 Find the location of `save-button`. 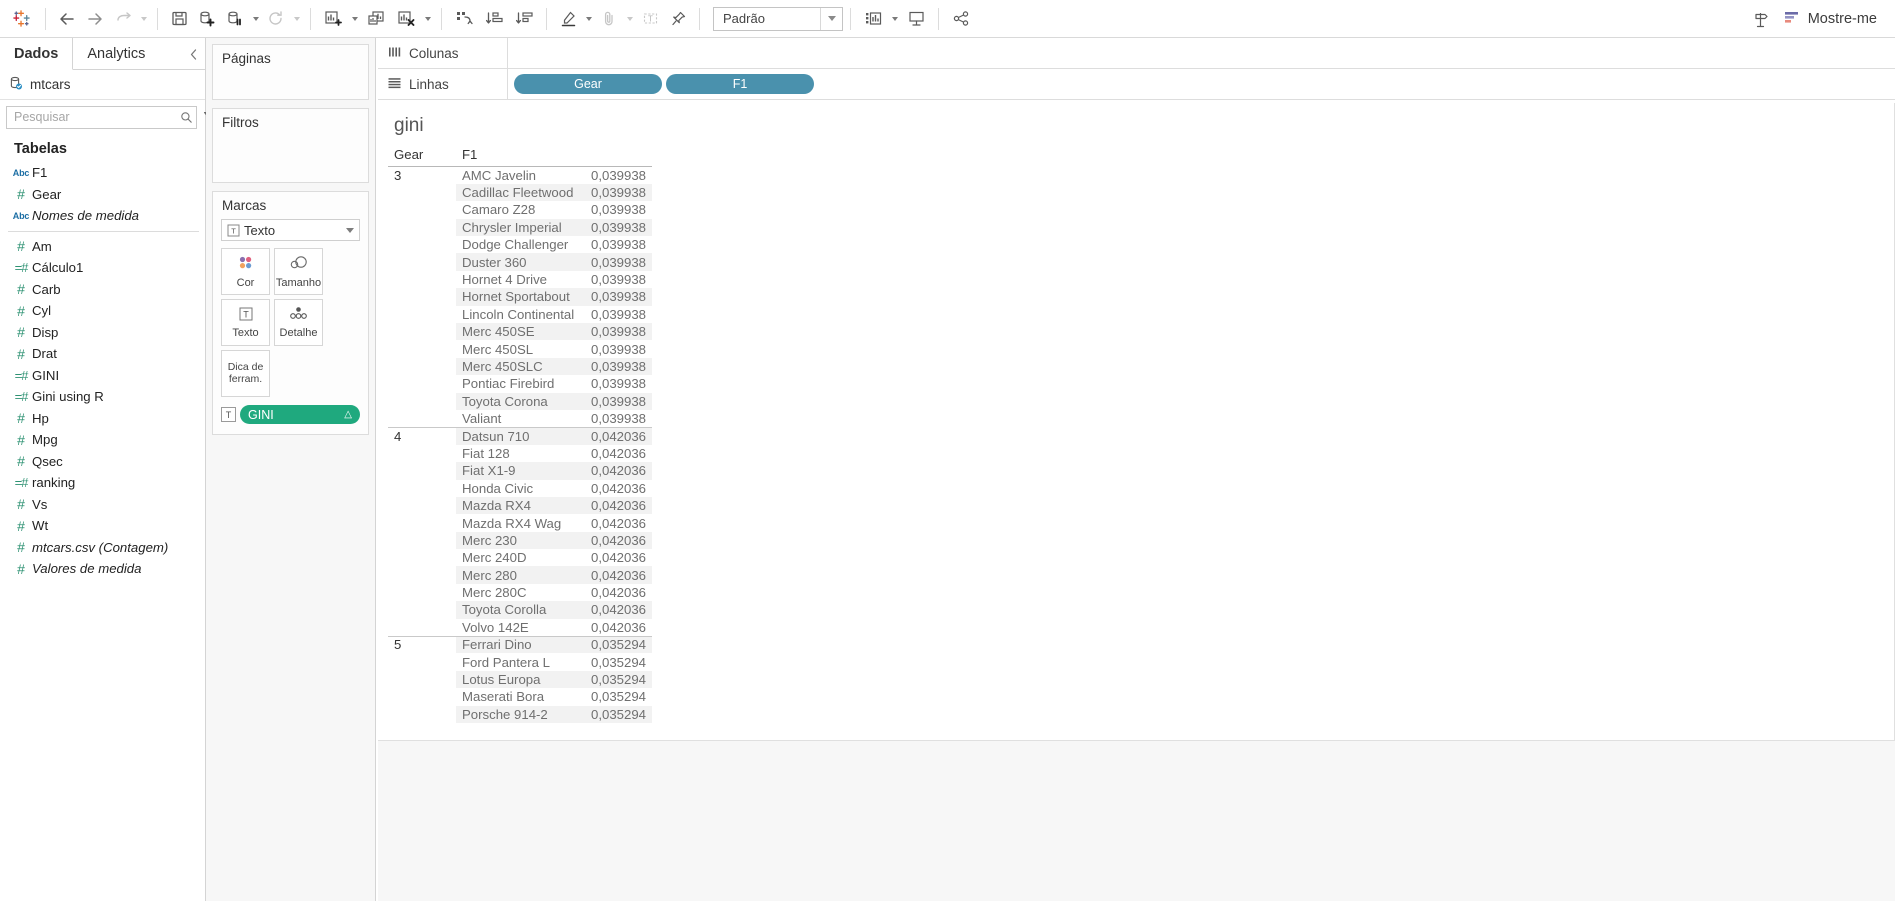

save-button is located at coordinates (179, 19).